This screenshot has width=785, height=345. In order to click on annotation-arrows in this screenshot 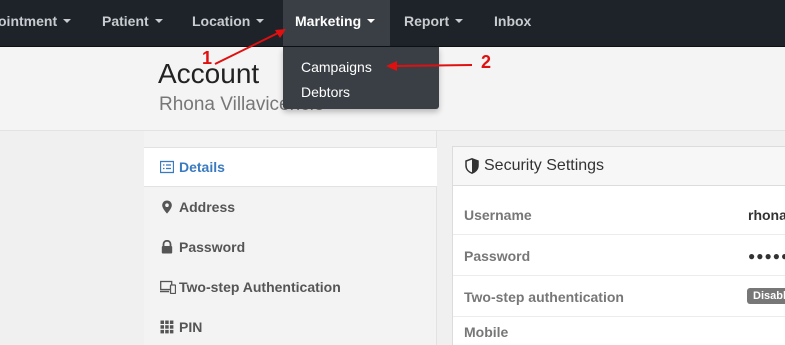, I will do `click(343, 50)`.